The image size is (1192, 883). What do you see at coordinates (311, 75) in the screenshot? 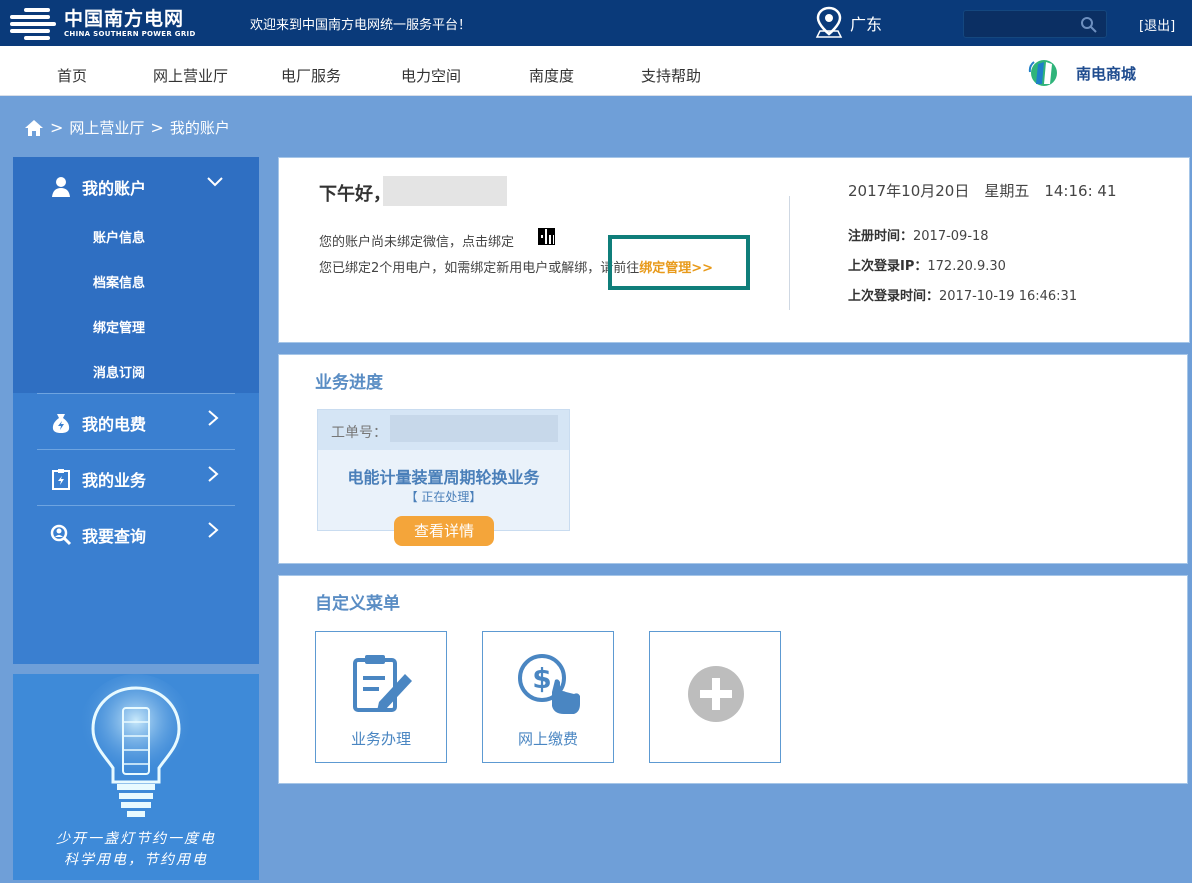
I see `nav-plant-service: 电厂服务` at bounding box center [311, 75].